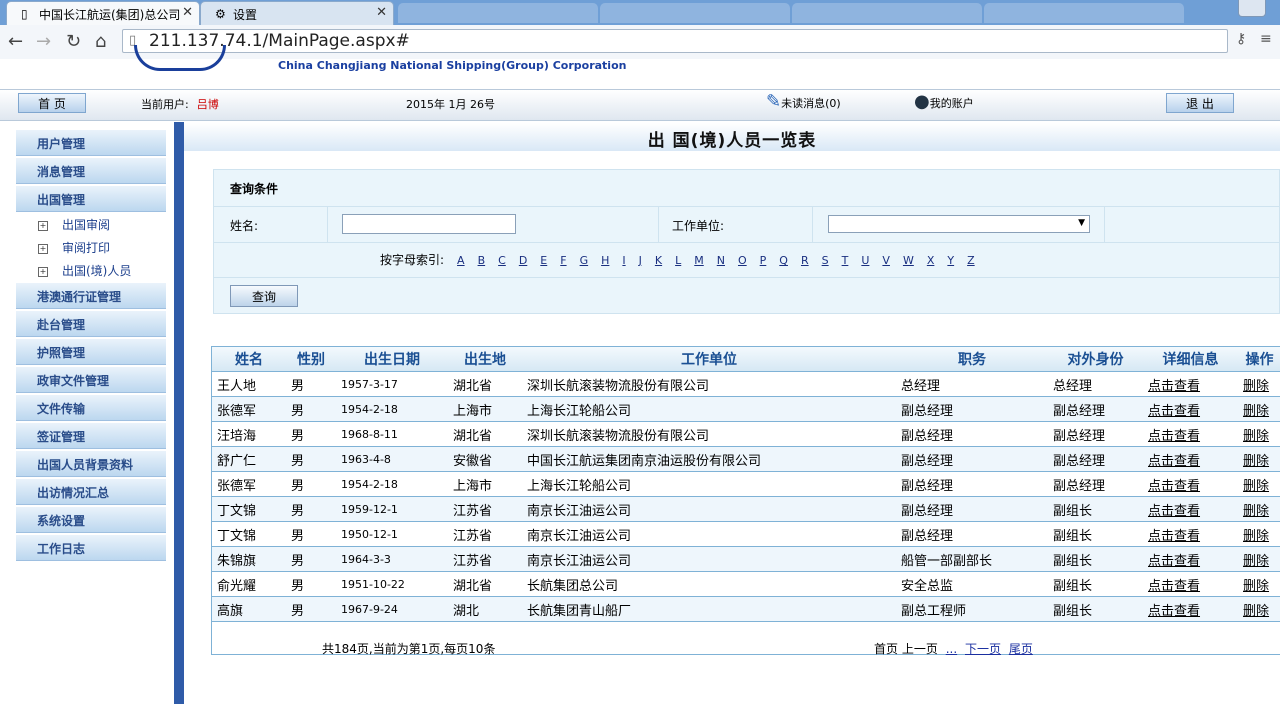 The width and height of the screenshot is (1280, 704). I want to click on sidebar-item-settings: 系统设置, so click(91, 520).